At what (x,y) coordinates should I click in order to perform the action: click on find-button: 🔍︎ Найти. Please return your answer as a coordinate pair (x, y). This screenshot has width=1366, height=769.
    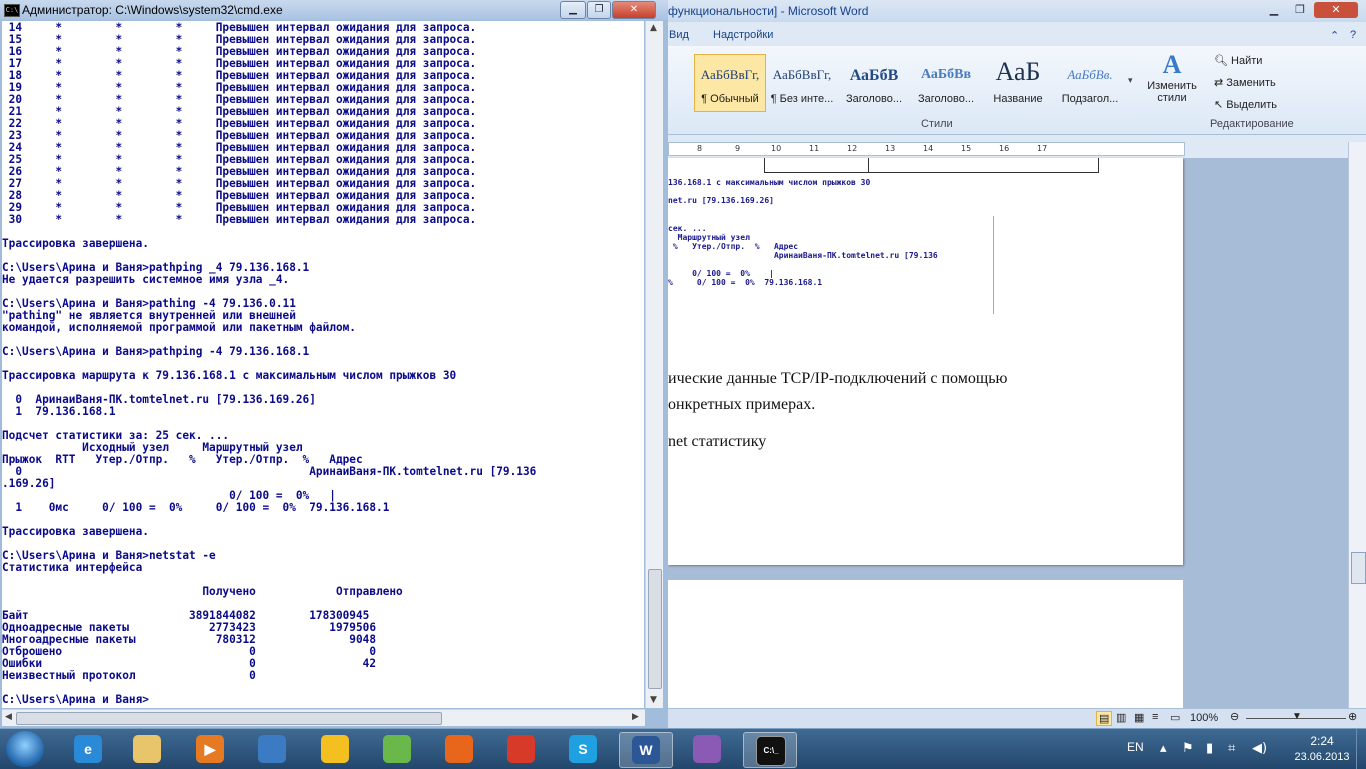
    Looking at the image, I should click on (1238, 60).